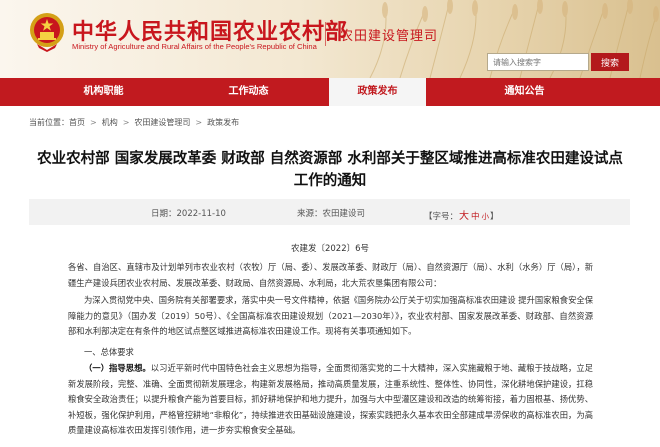 This screenshot has height=447, width=660. Describe the element at coordinates (325, 34) in the screenshot. I see `header-divider` at that location.